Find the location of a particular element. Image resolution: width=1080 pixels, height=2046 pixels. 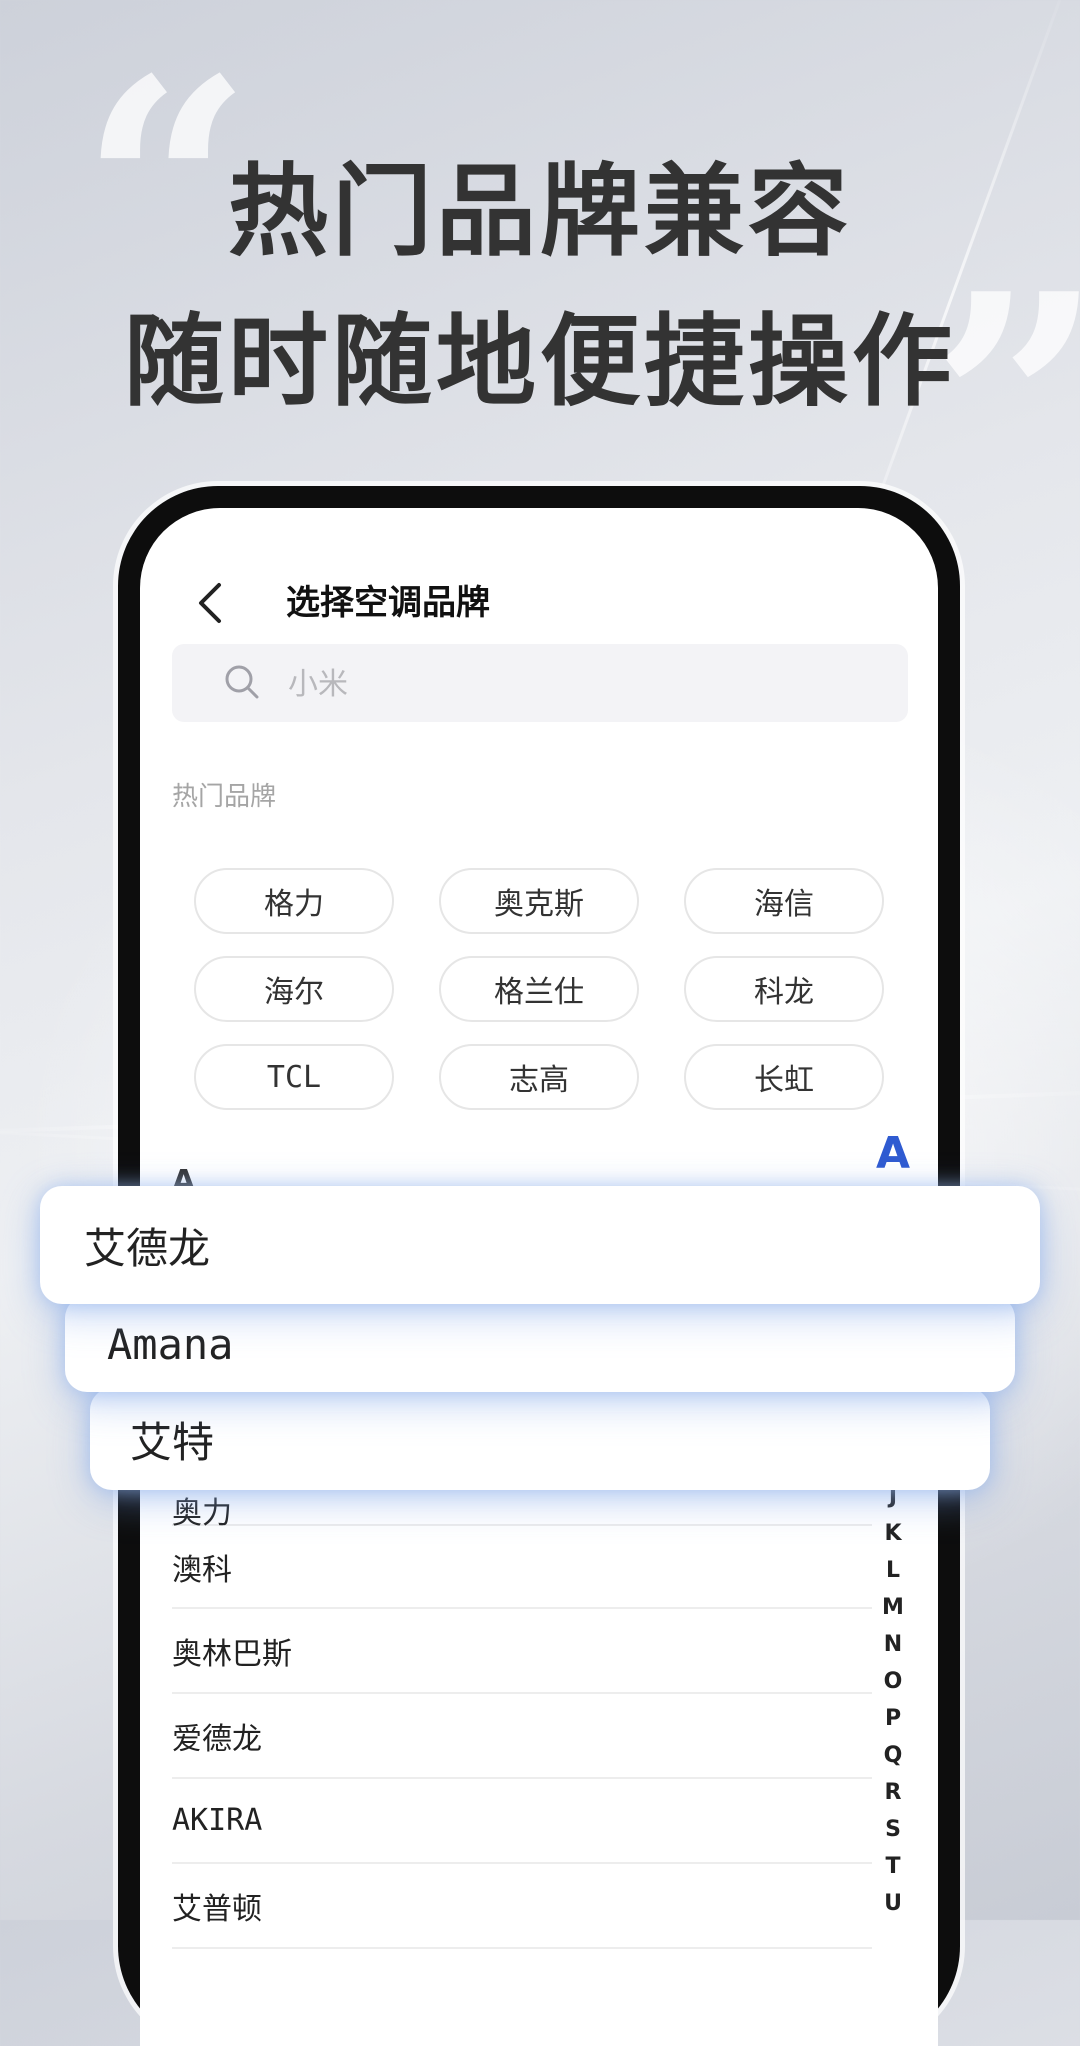

brand-chip: 格兰仕 is located at coordinates (539, 989).